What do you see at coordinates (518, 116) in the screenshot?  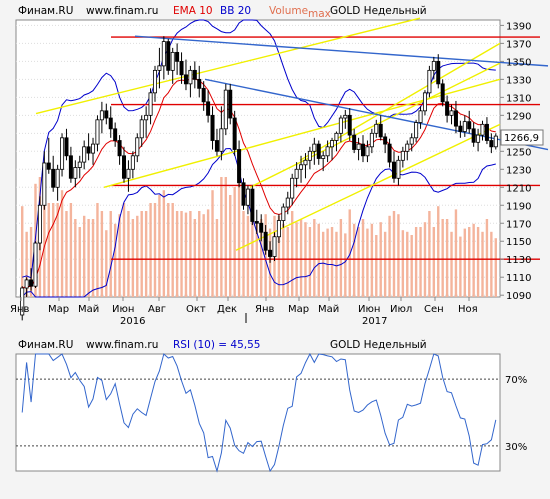 I see `y-tick-label: 1290` at bounding box center [518, 116].